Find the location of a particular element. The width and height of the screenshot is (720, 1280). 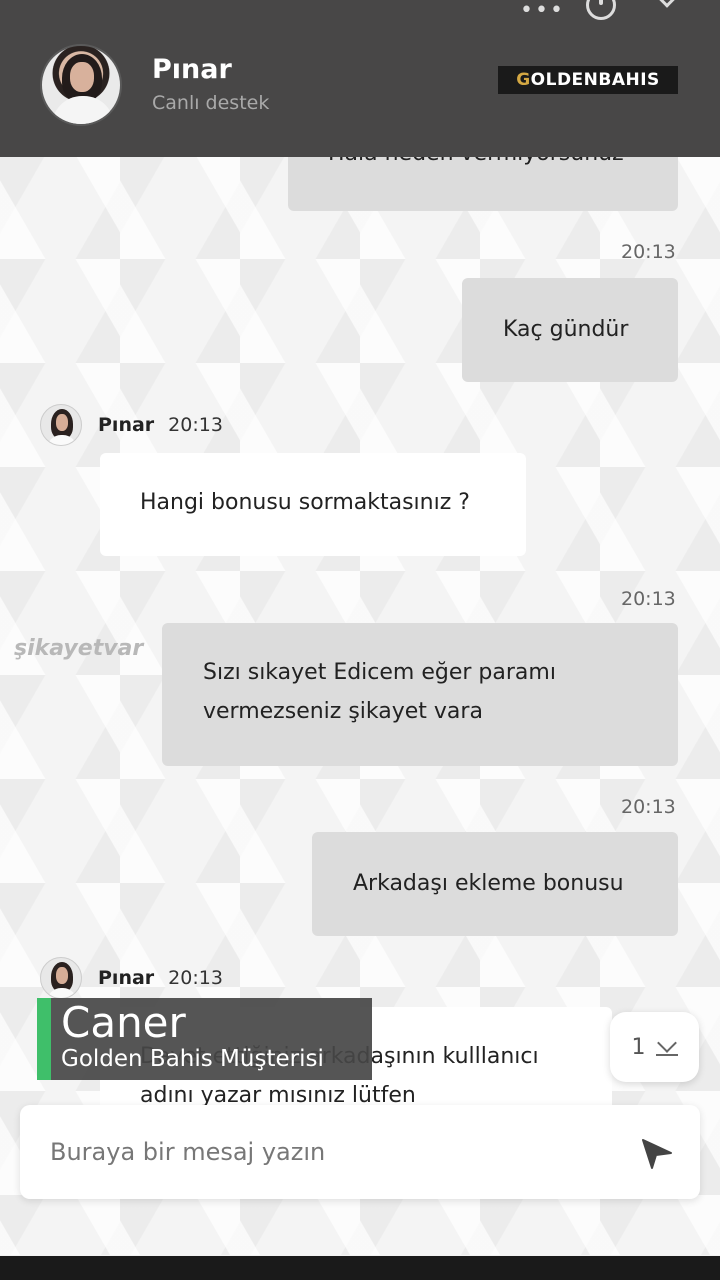

unread-count: 1 is located at coordinates (638, 1047).